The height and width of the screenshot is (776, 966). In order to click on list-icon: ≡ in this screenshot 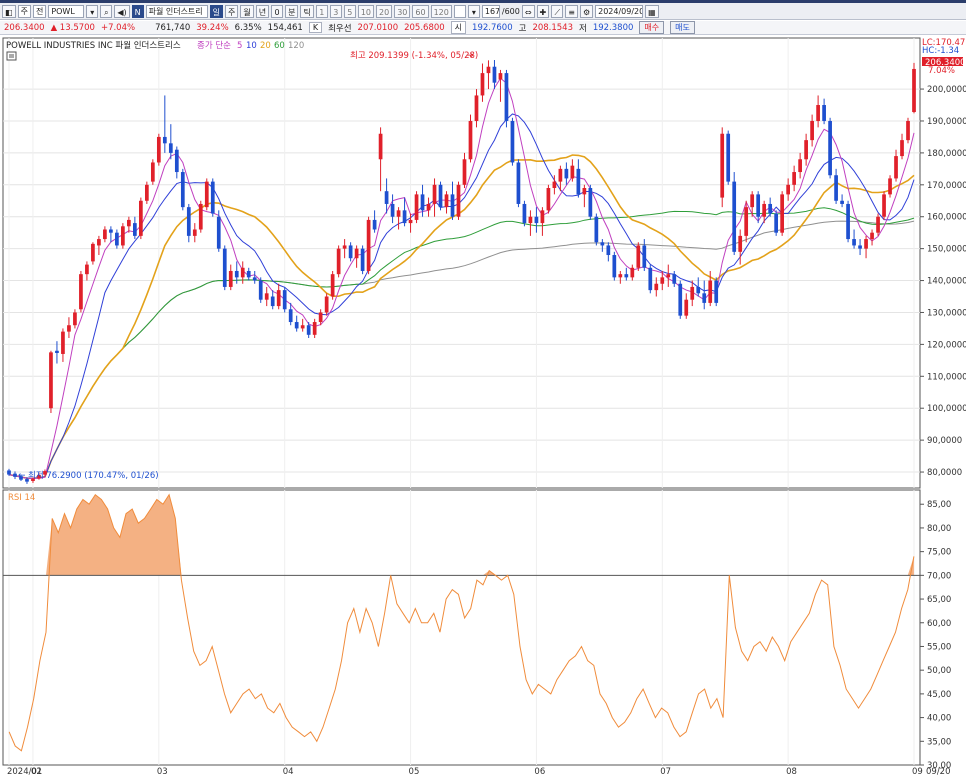, I will do `click(571, 11)`.